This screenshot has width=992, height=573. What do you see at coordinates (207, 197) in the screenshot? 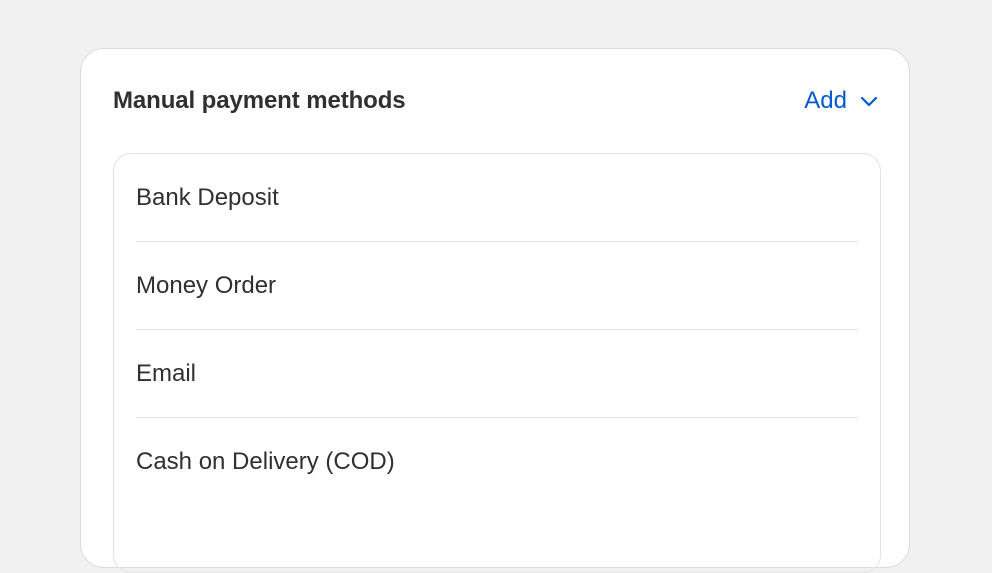
I see `payment-method-label: Bank Deposit` at bounding box center [207, 197].